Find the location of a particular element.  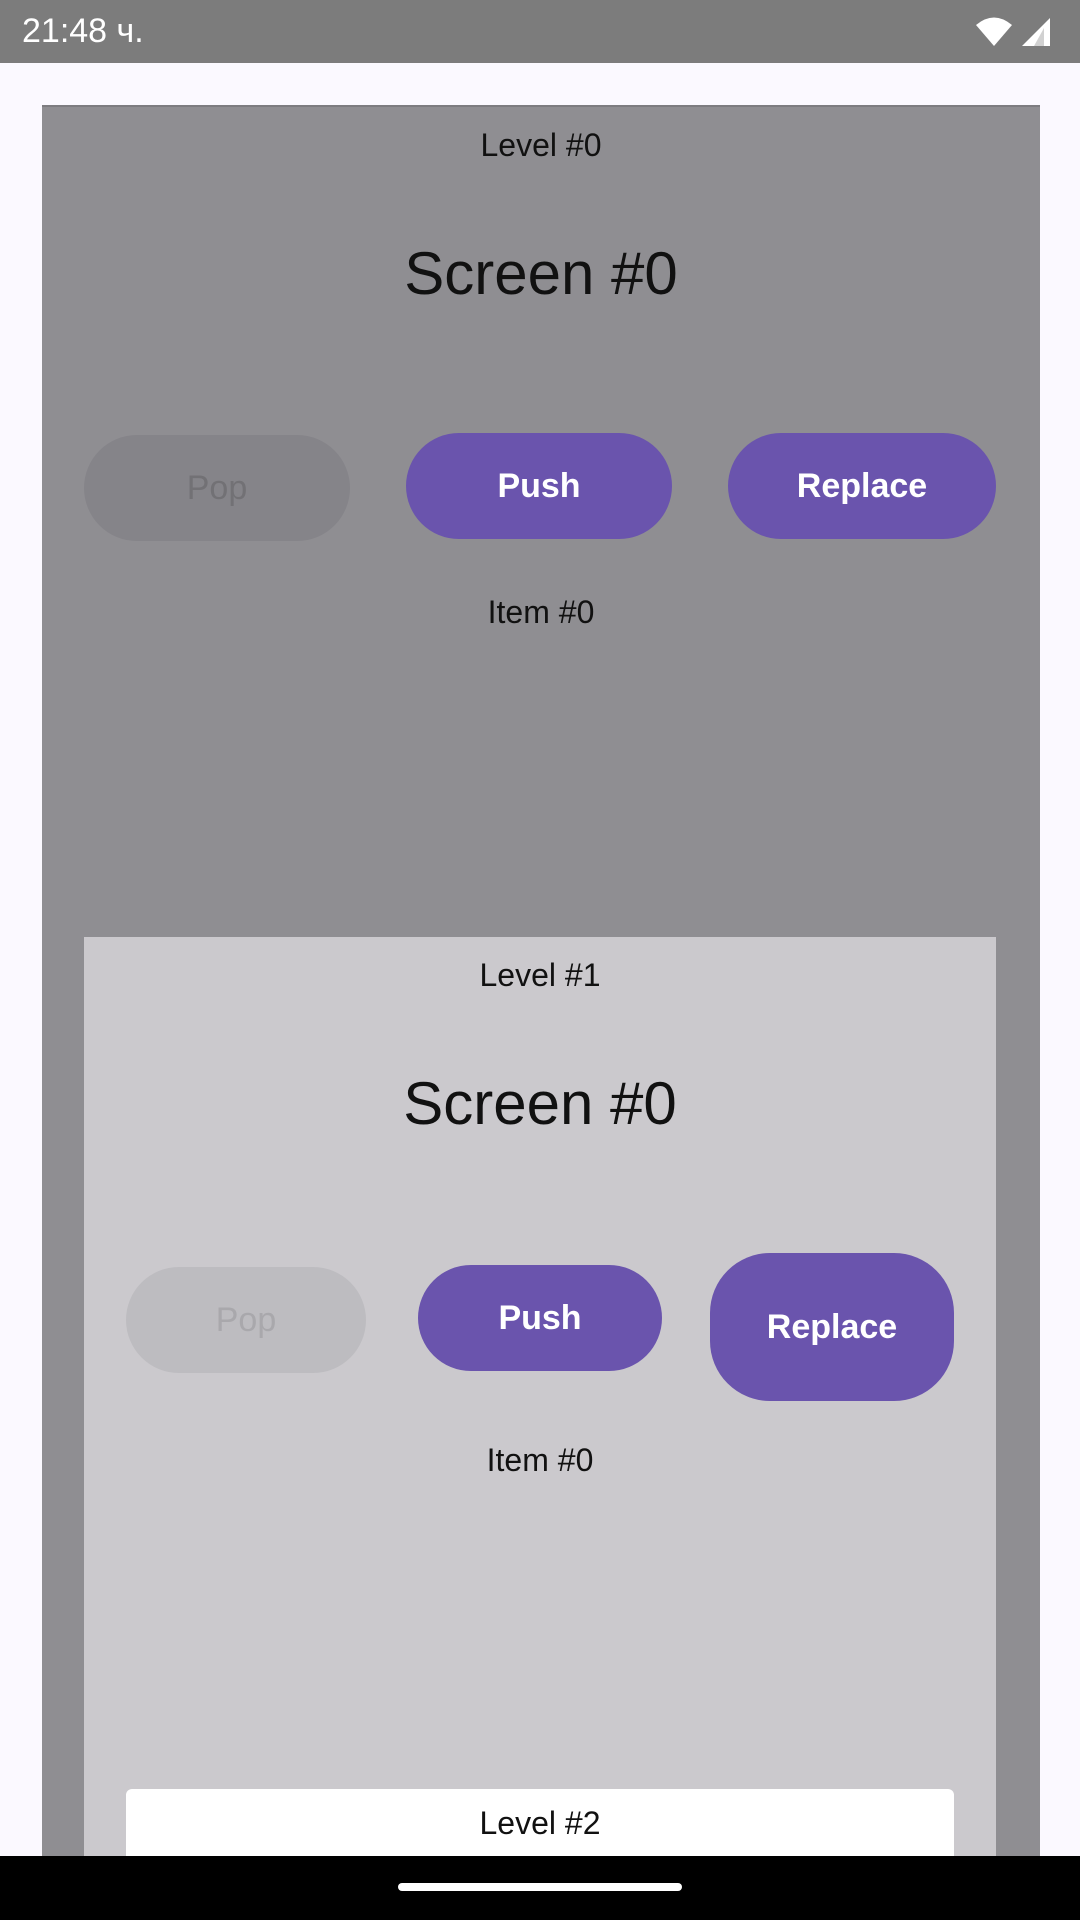

wifi-icon is located at coordinates (994, 34).